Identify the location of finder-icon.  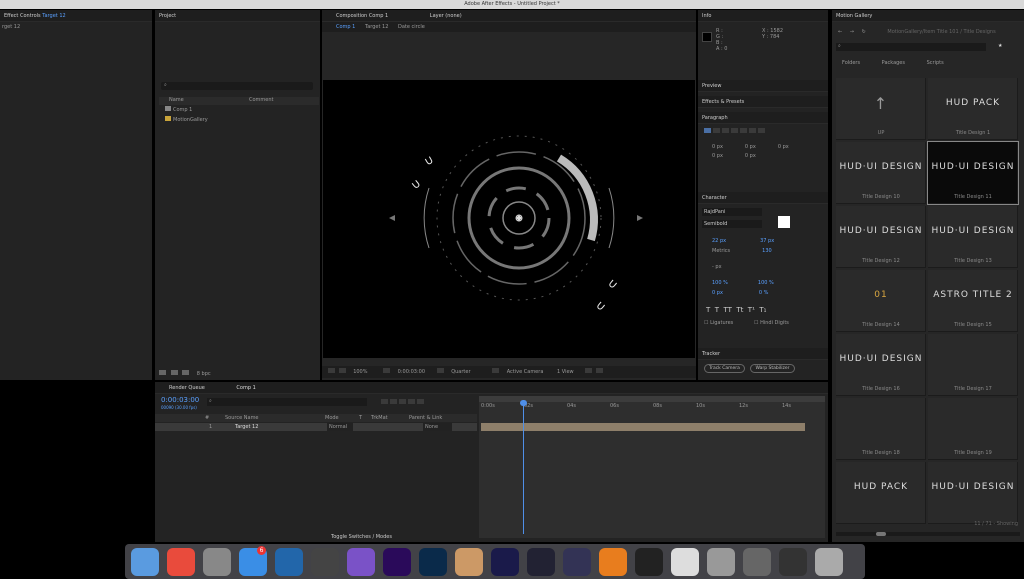
(145, 562).